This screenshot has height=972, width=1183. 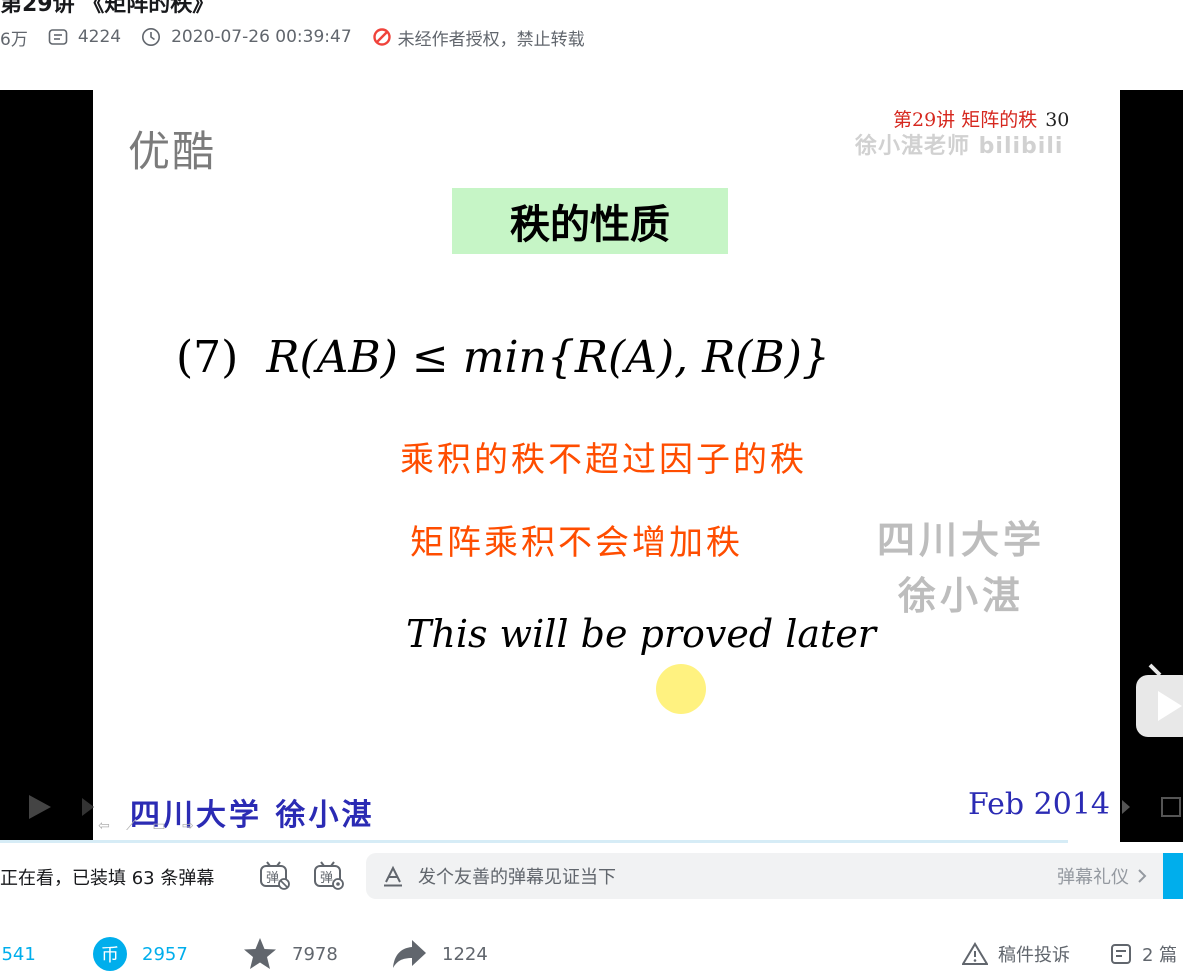 What do you see at coordinates (332, 357) in the screenshot?
I see `formula-lhs: R(AB)` at bounding box center [332, 357].